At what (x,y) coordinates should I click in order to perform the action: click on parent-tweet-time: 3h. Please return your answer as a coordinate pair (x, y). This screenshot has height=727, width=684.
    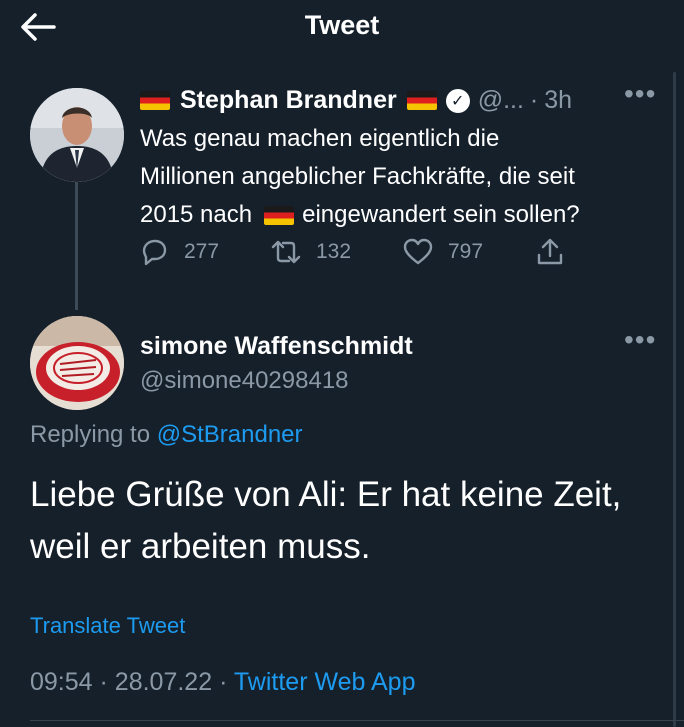
    Looking at the image, I should click on (558, 100).